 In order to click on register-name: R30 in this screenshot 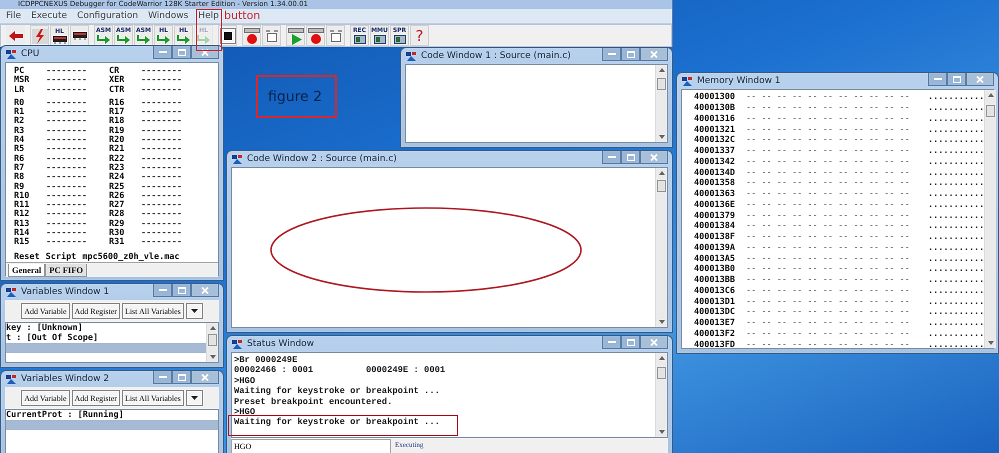, I will do `click(117, 233)`.